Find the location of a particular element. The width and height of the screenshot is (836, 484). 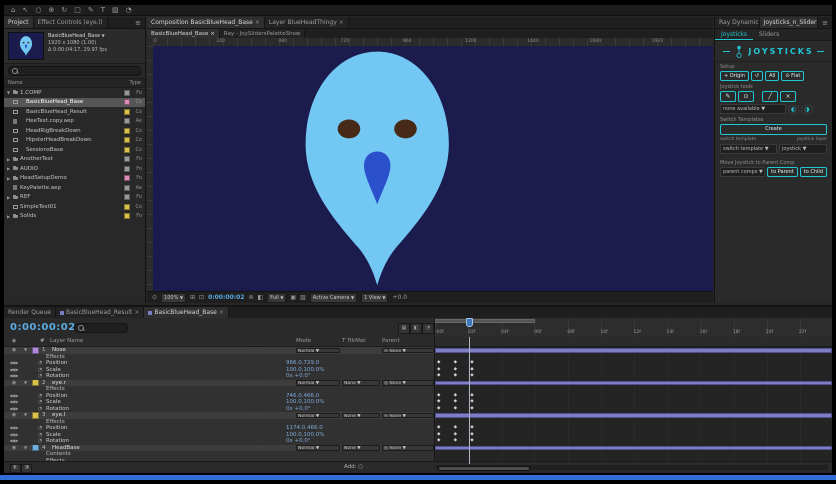

exposure-value: +0.0 is located at coordinates (399, 298).